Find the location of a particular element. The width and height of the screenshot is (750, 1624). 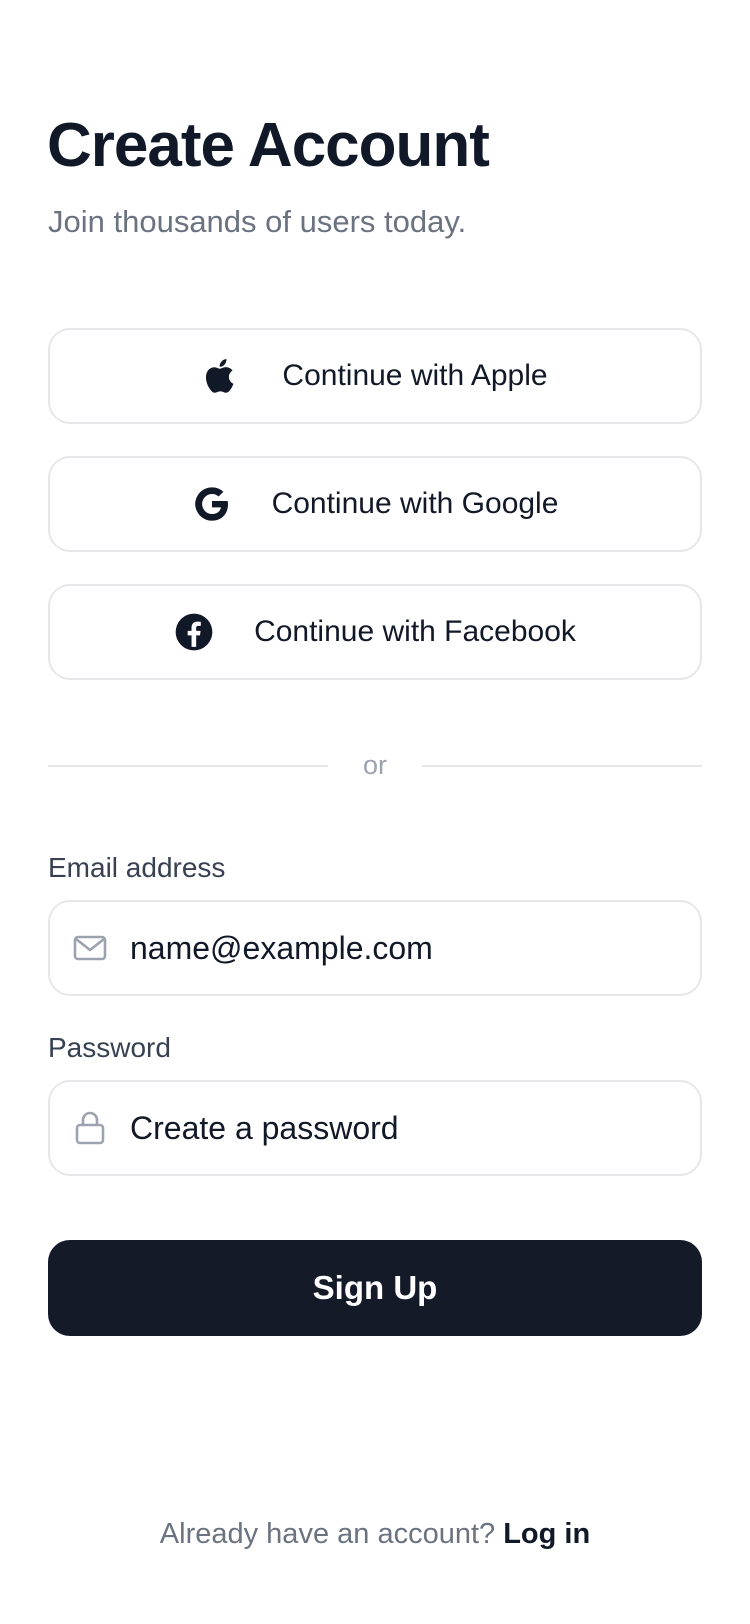

sign-up-button: Sign Up is located at coordinates (375, 1288).